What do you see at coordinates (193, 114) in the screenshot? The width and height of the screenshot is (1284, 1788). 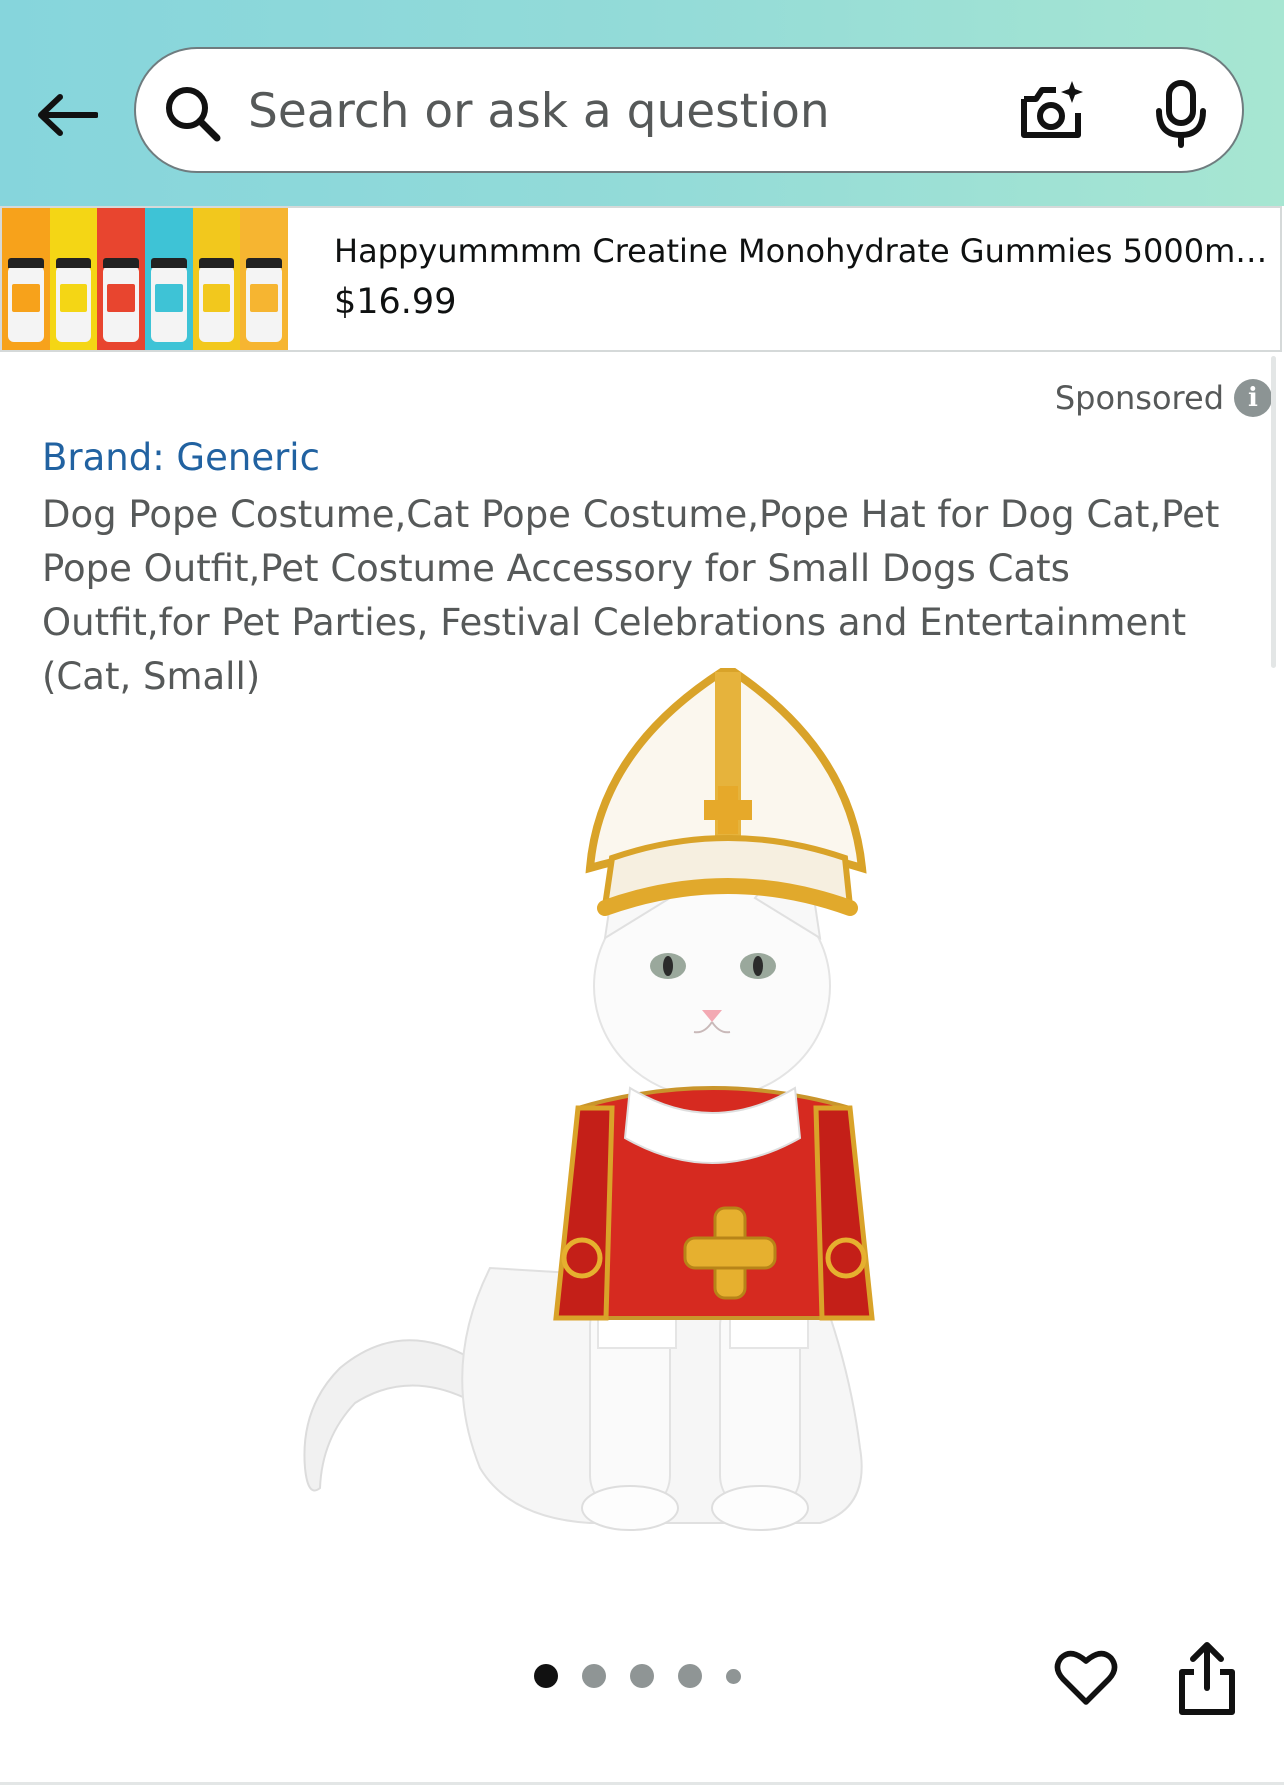 I see `search-icon` at bounding box center [193, 114].